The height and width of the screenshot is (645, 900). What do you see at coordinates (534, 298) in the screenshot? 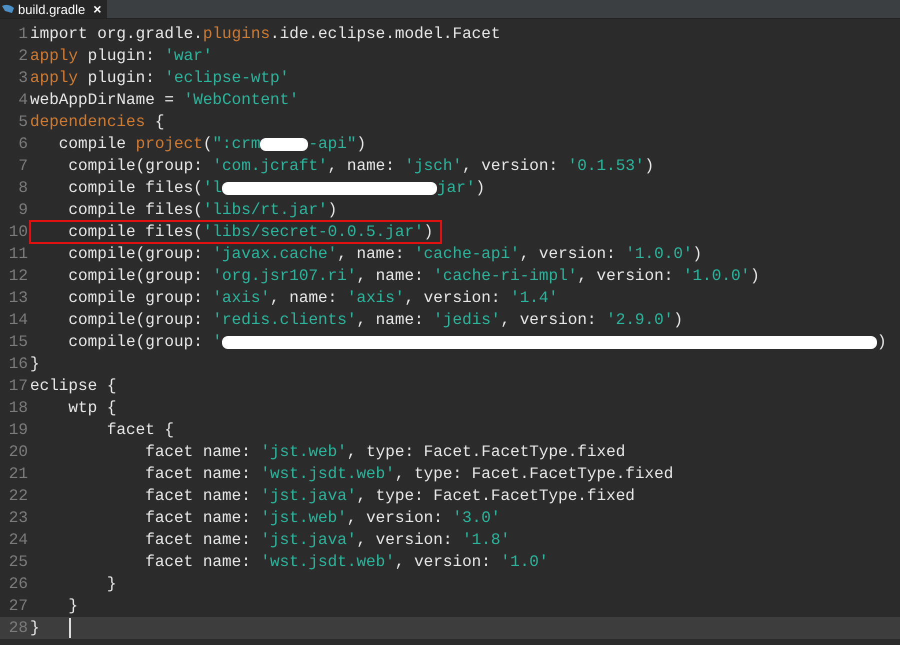
I see `code-text: '1.4'` at bounding box center [534, 298].